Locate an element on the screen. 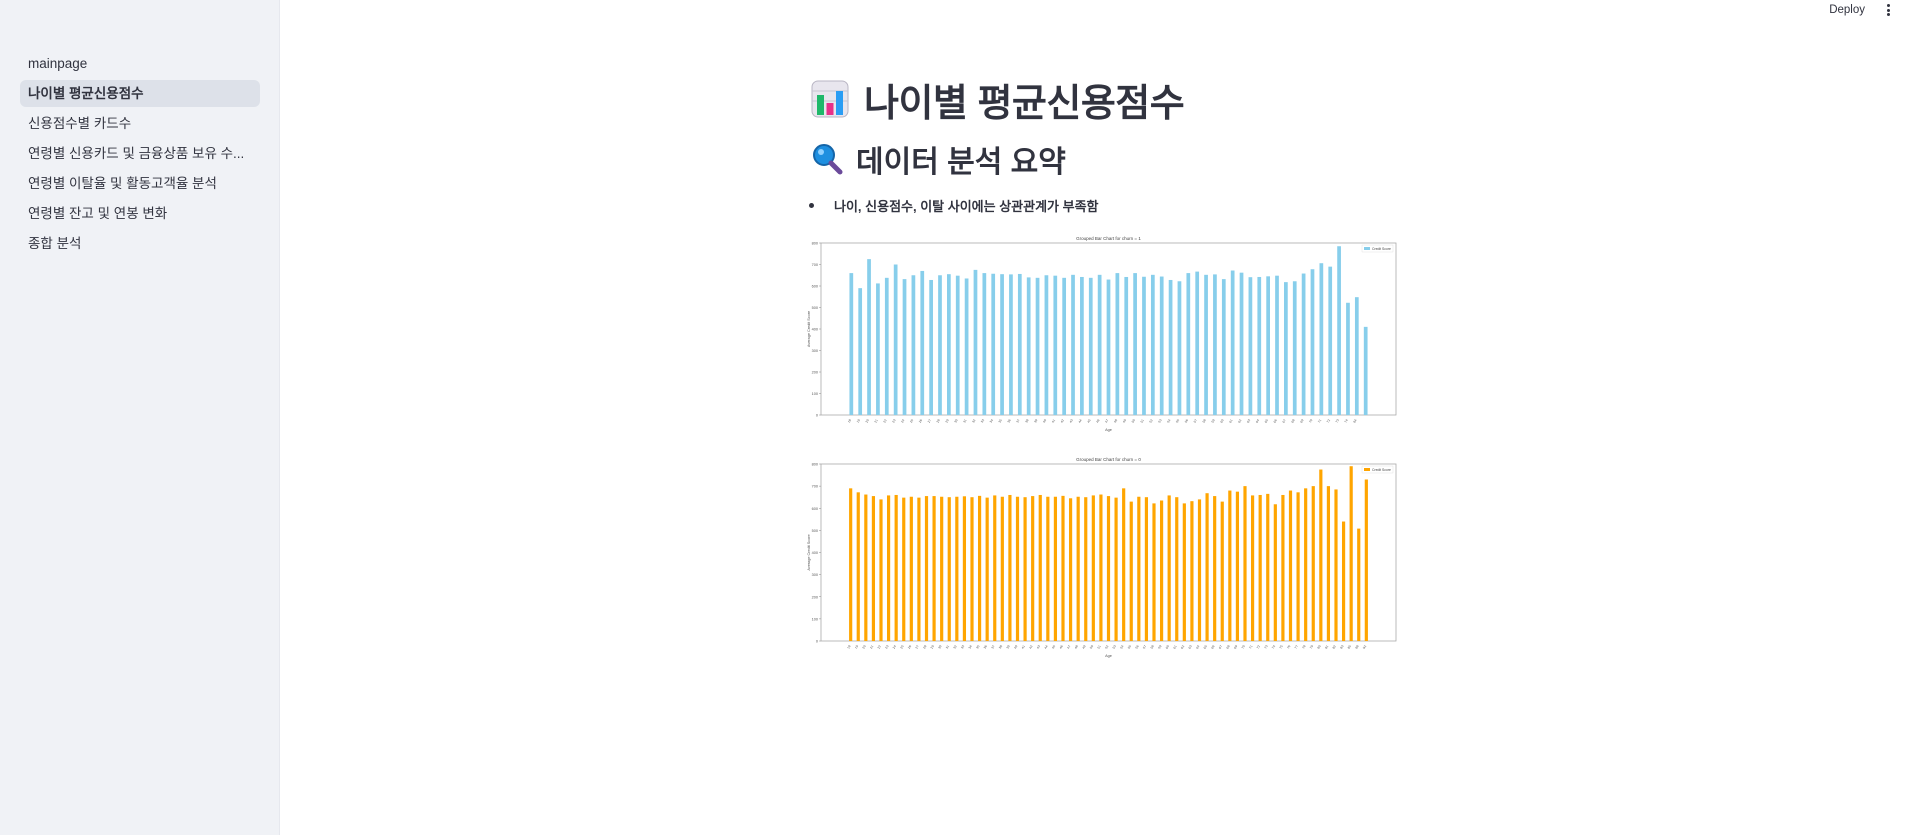 This screenshot has width=1917, height=835. page-title: 나이별 평균신용점수 is located at coordinates (1024, 103).